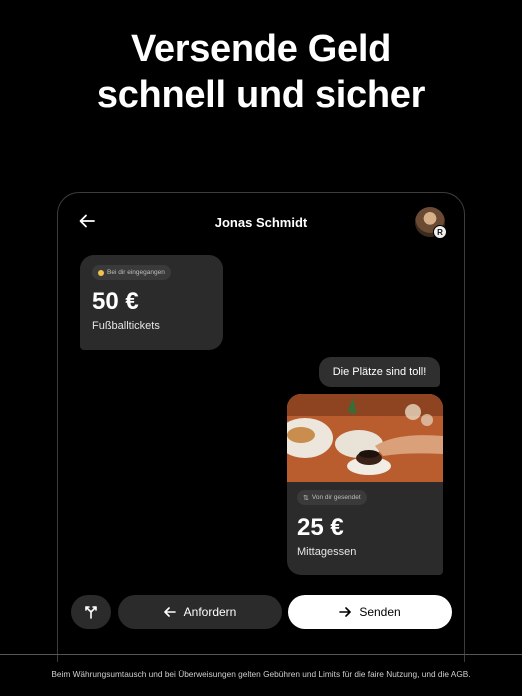 The image size is (522, 696). What do you see at coordinates (261, 654) in the screenshot?
I see `divider` at bounding box center [261, 654].